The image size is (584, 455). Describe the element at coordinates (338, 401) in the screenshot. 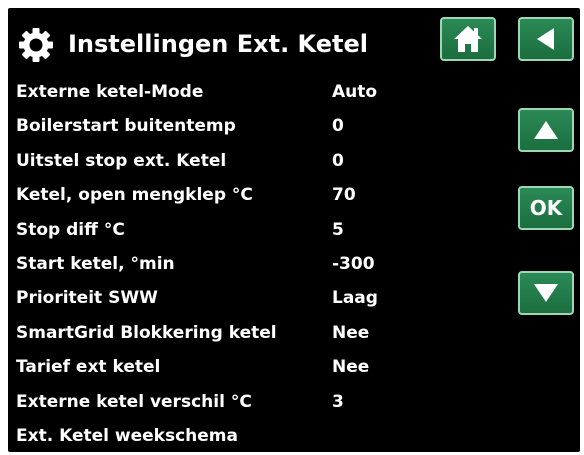

I see `setting-value: 3` at that location.